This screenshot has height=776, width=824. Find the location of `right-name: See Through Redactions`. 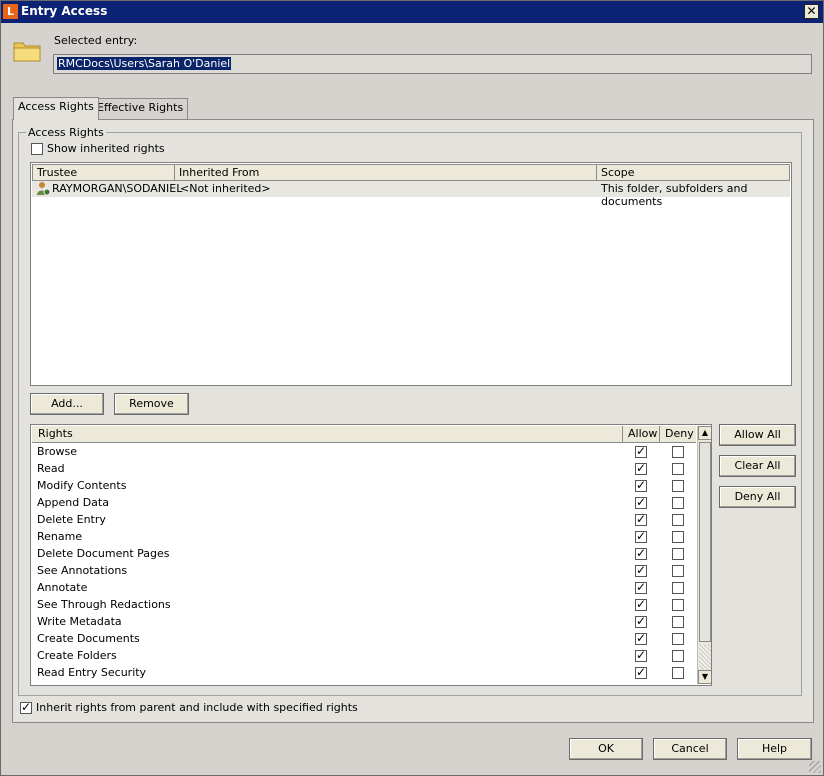

right-name: See Through Redactions is located at coordinates (104, 604).